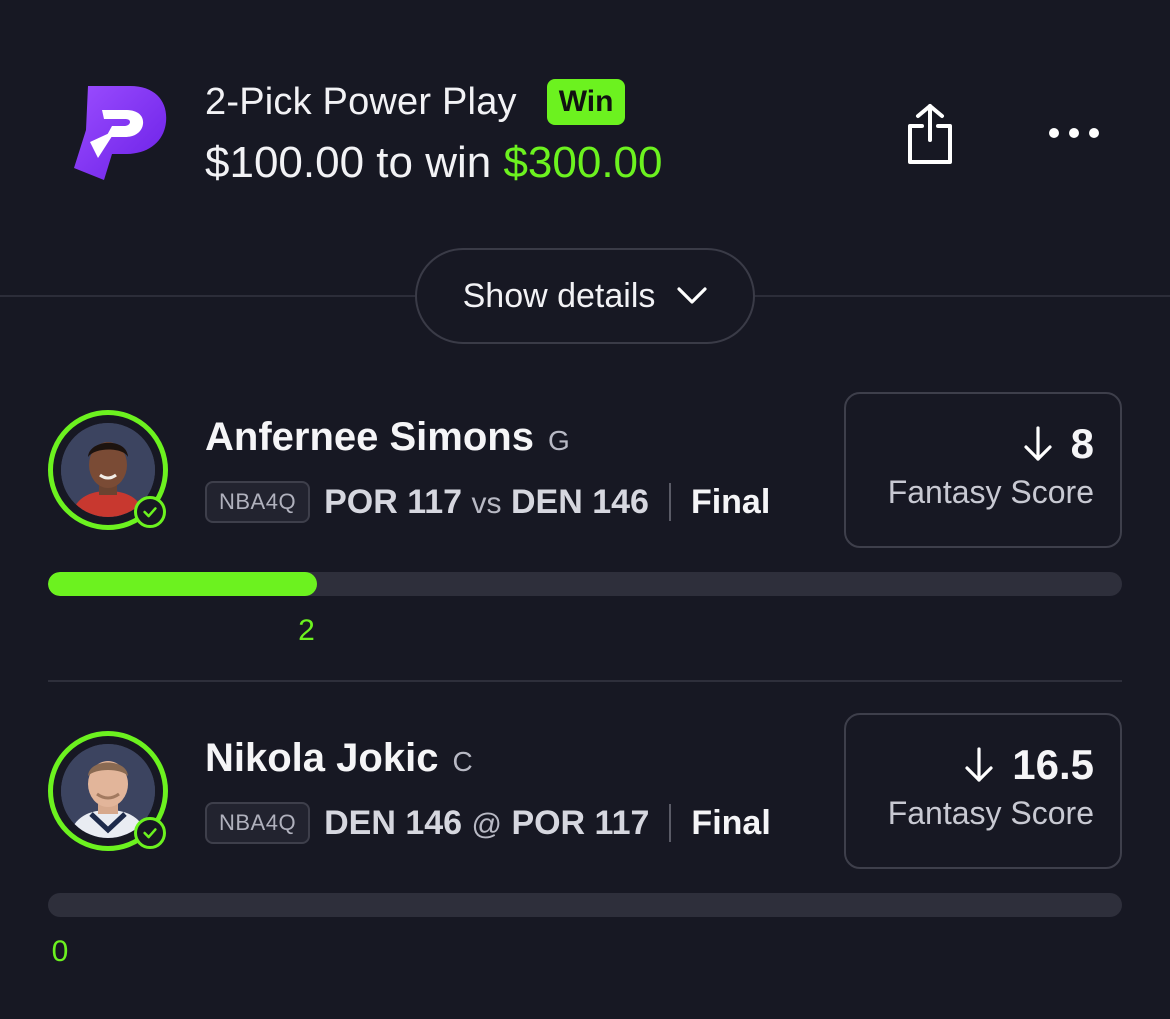 The width and height of the screenshot is (1170, 1019). Describe the element at coordinates (462, 761) in the screenshot. I see `player-position: C` at that location.